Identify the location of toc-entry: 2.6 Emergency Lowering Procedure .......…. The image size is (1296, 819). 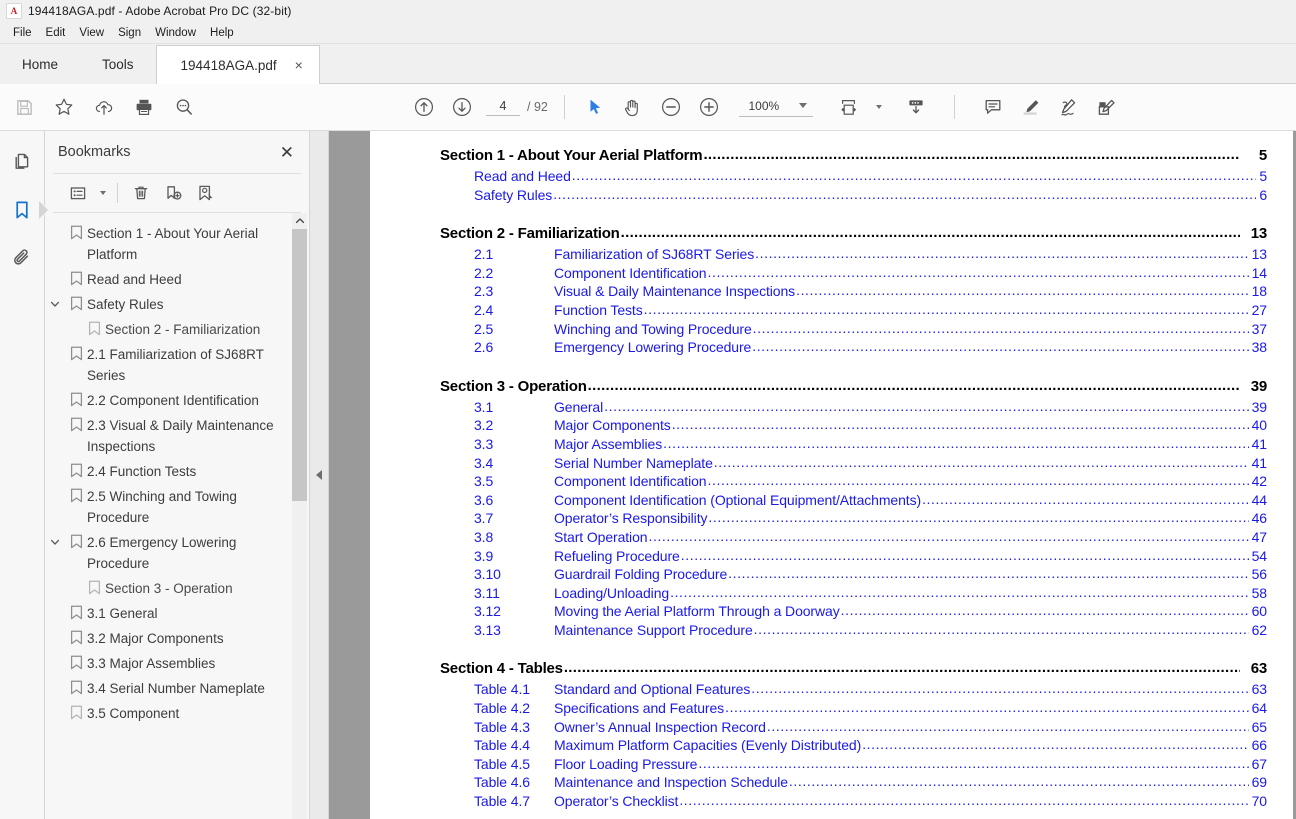
(853, 347).